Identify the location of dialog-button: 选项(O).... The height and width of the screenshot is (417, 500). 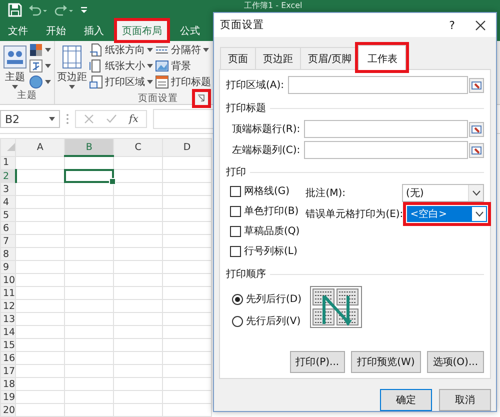
(455, 362).